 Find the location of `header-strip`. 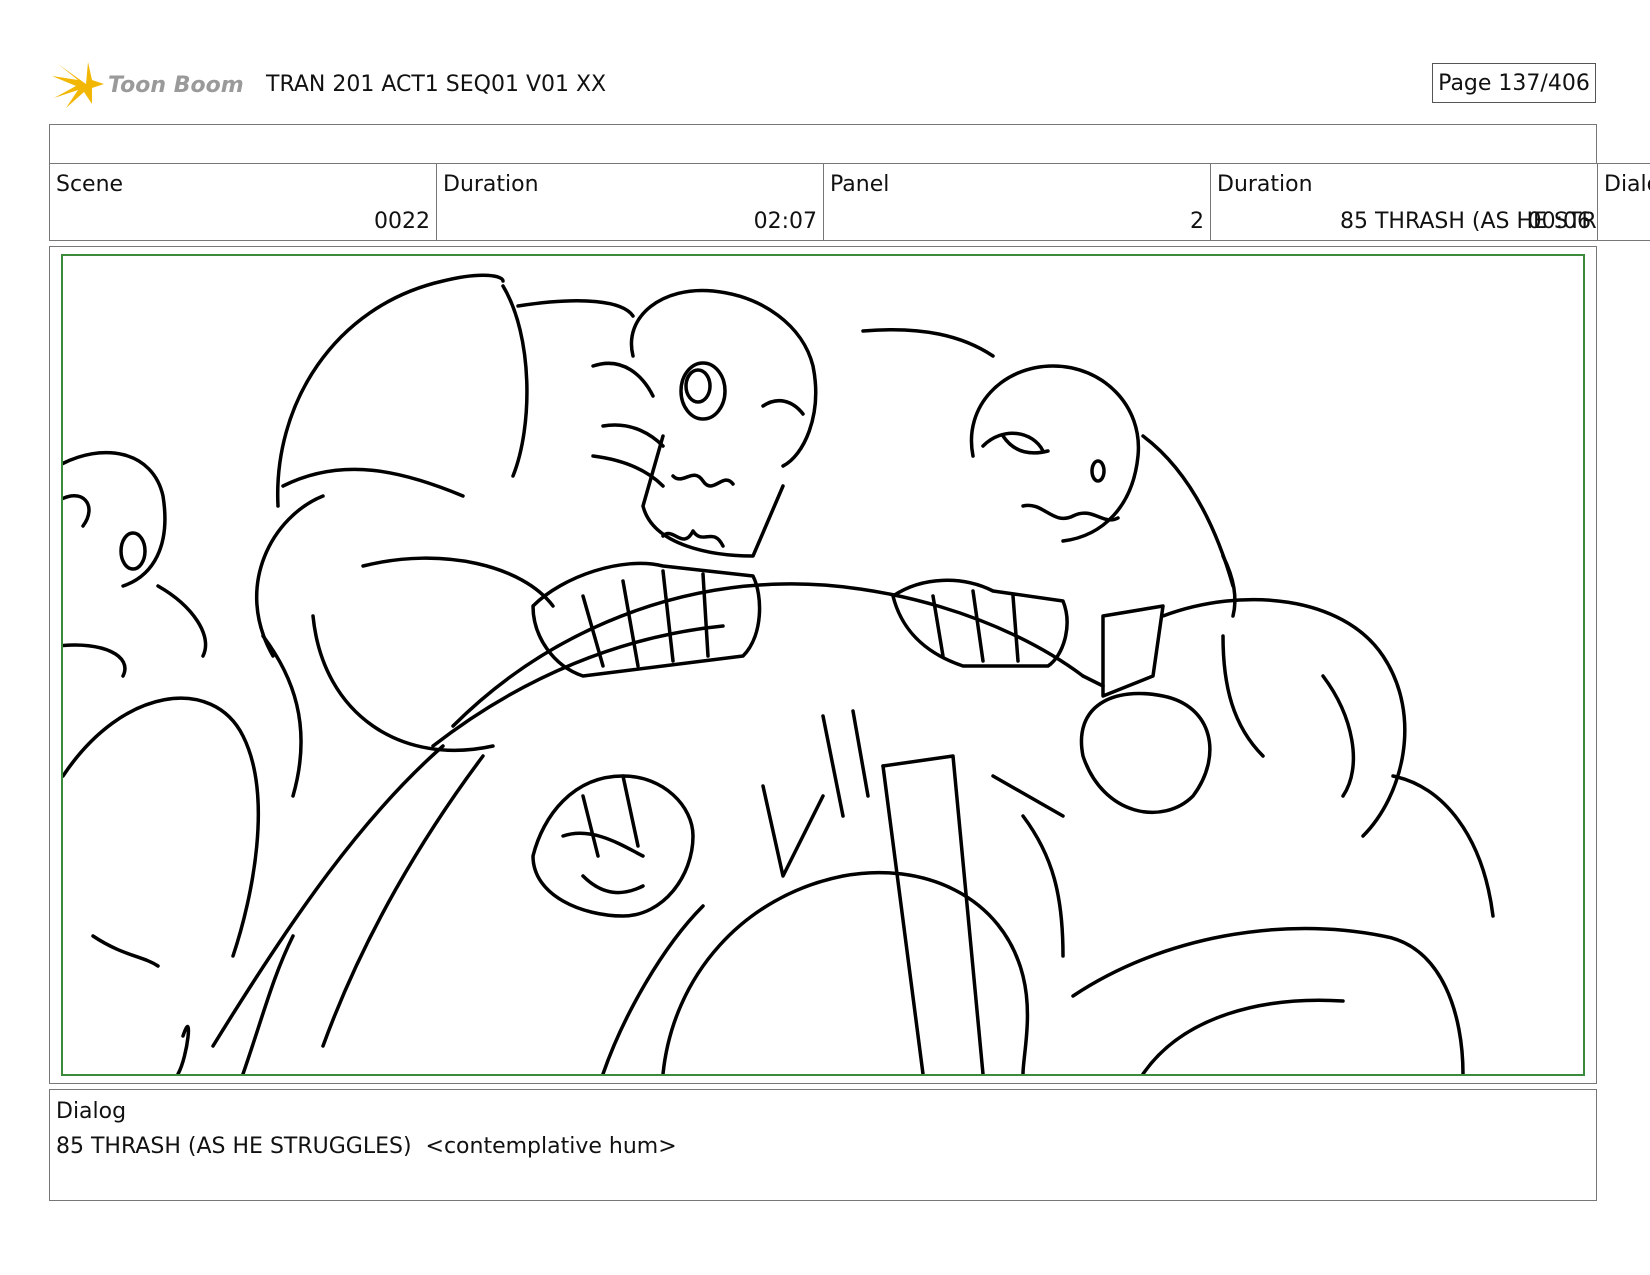

header-strip is located at coordinates (823, 144).